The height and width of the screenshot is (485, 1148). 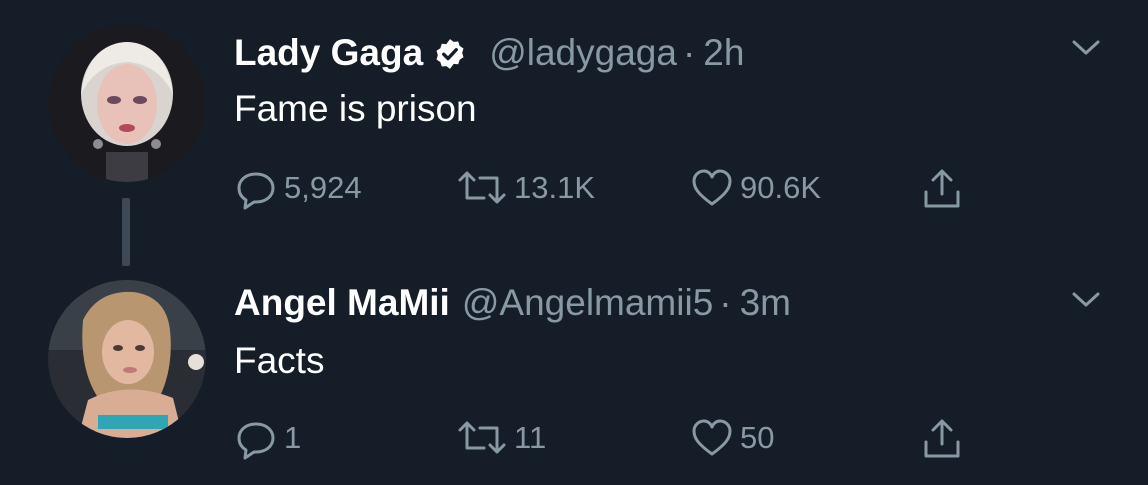 What do you see at coordinates (293, 437) in the screenshot?
I see `reply-count: 1` at bounding box center [293, 437].